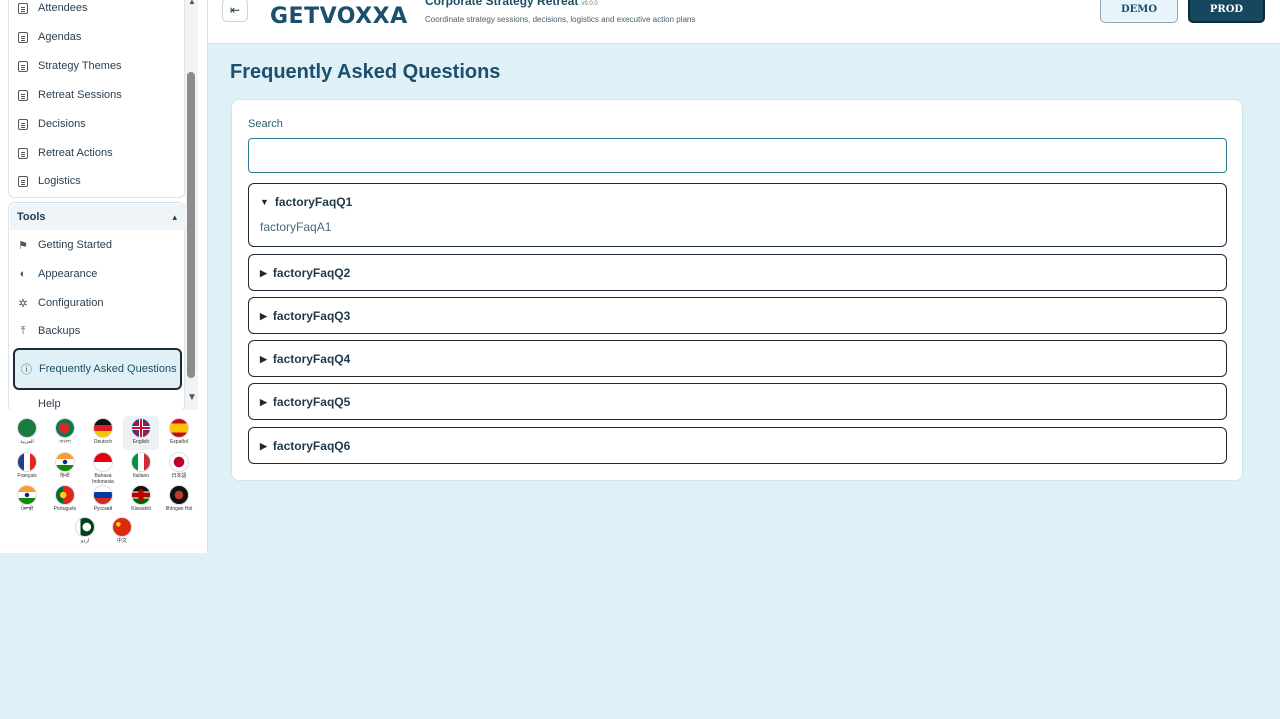 The image size is (1280, 719). I want to click on faq-question-text: factoryFaqQ4, so click(311, 359).